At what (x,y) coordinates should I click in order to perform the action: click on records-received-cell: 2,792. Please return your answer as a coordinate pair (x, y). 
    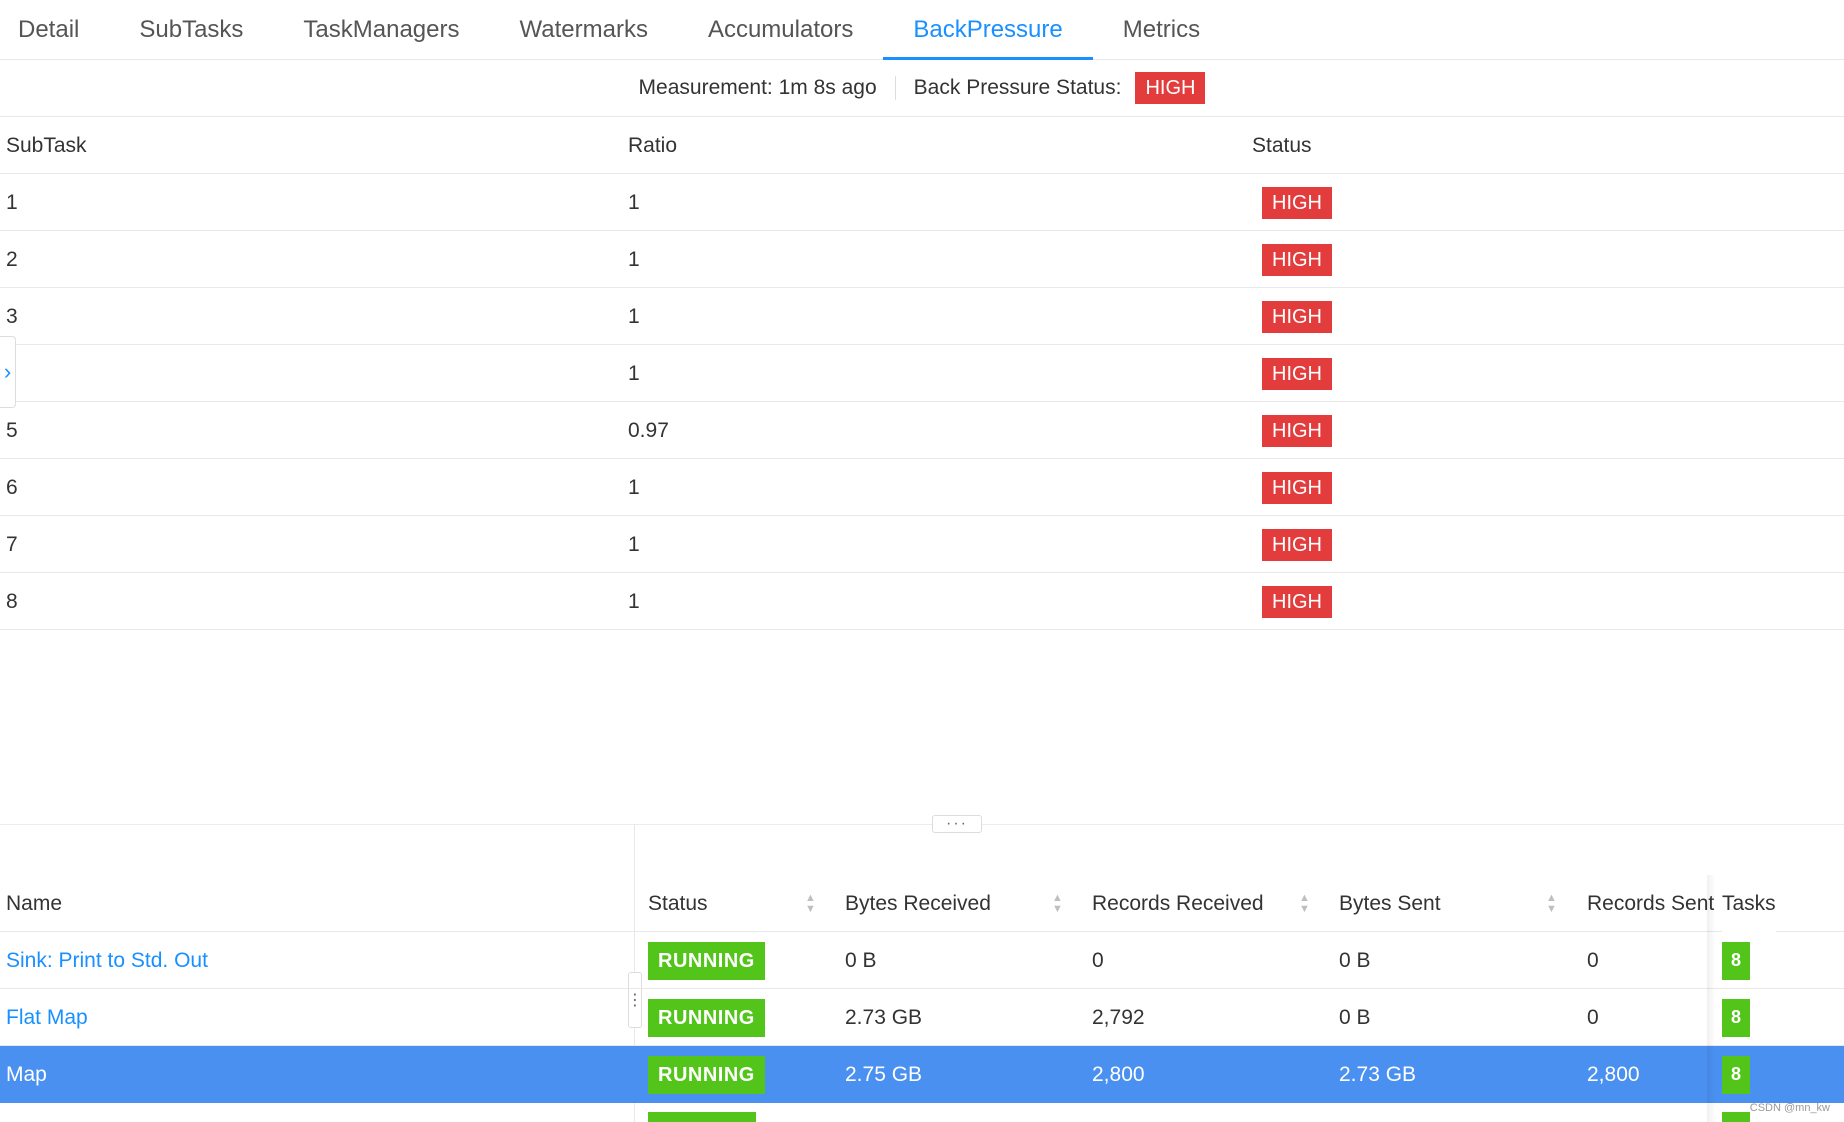
    Looking at the image, I should click on (1118, 1017).